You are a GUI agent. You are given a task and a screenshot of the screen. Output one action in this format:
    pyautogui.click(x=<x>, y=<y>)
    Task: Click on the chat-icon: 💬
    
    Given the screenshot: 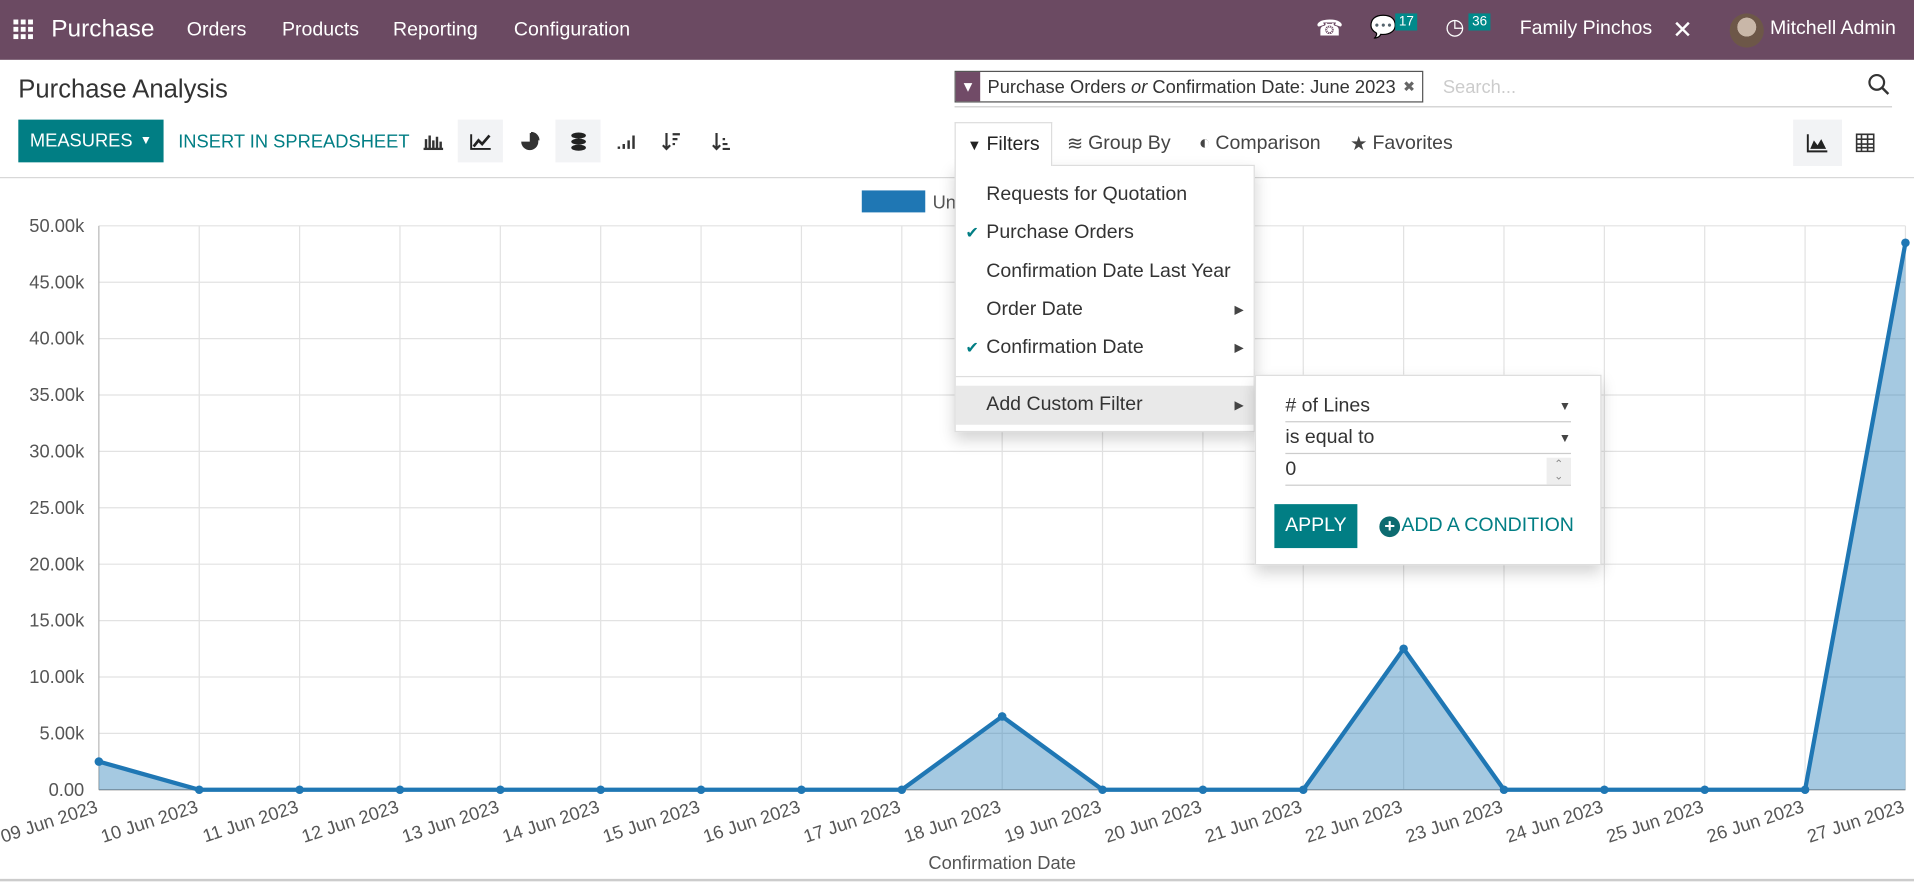 What is the action you would take?
    pyautogui.click(x=1383, y=28)
    